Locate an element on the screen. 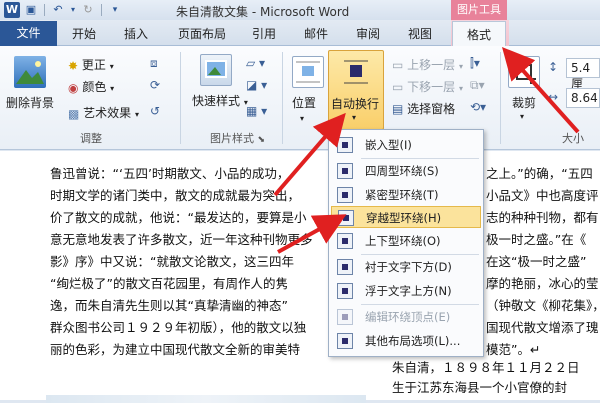  send-backward-label: 下移一层 is located at coordinates (431, 87).